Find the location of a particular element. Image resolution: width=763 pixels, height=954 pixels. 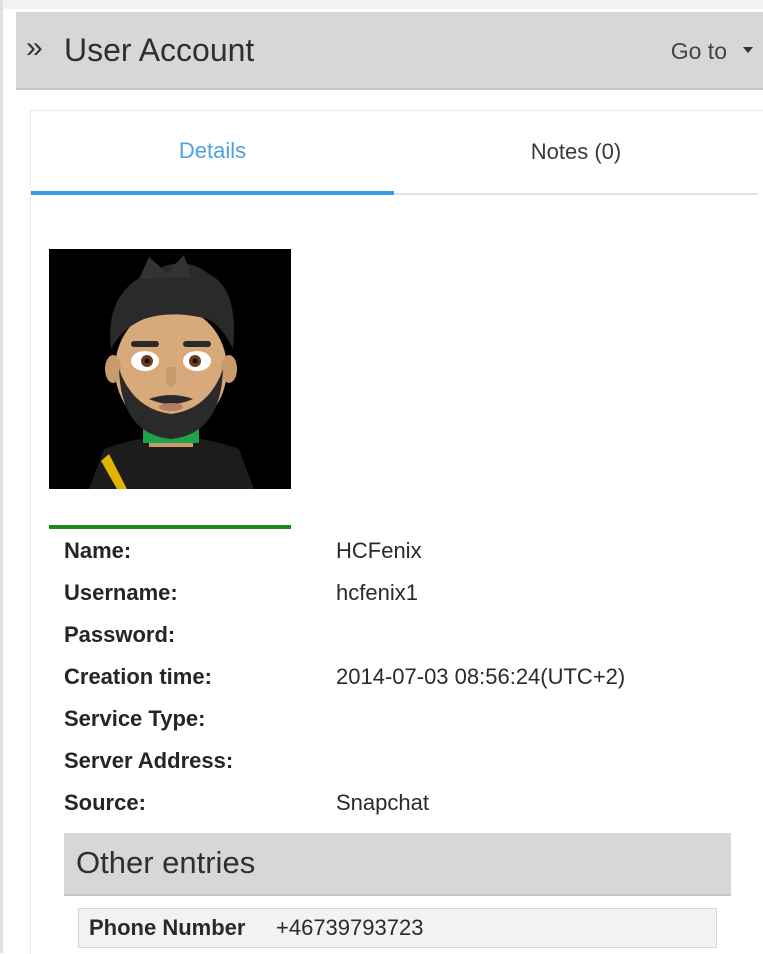

field-label-service-type: Service Type: is located at coordinates (135, 718).